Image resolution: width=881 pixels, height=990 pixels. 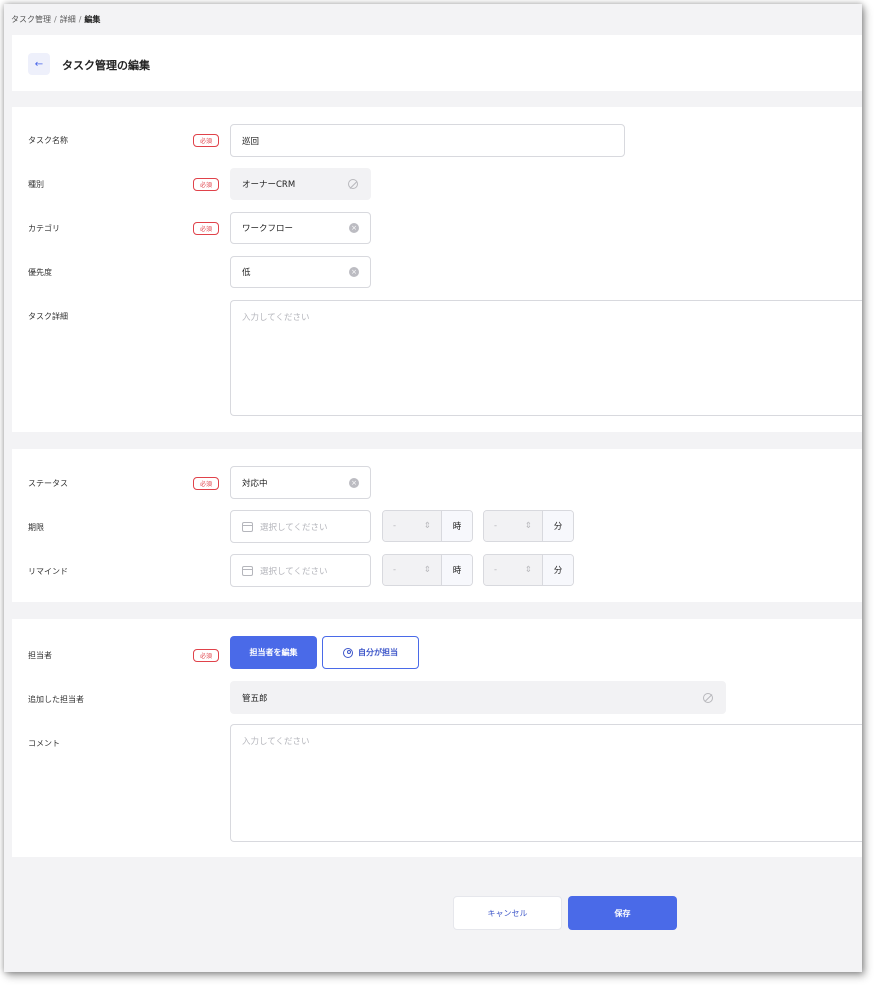 What do you see at coordinates (395, 526) in the screenshot?
I see `deadline-hour-value: -` at bounding box center [395, 526].